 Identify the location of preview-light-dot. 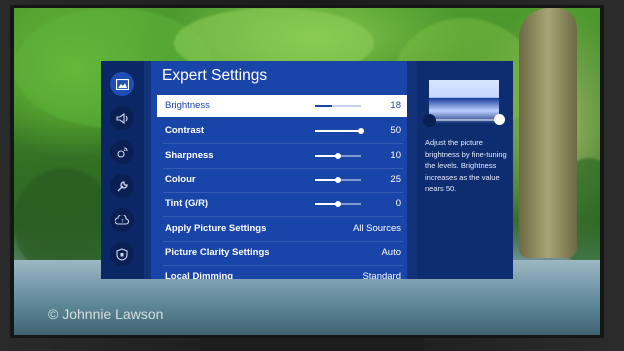
(499, 119).